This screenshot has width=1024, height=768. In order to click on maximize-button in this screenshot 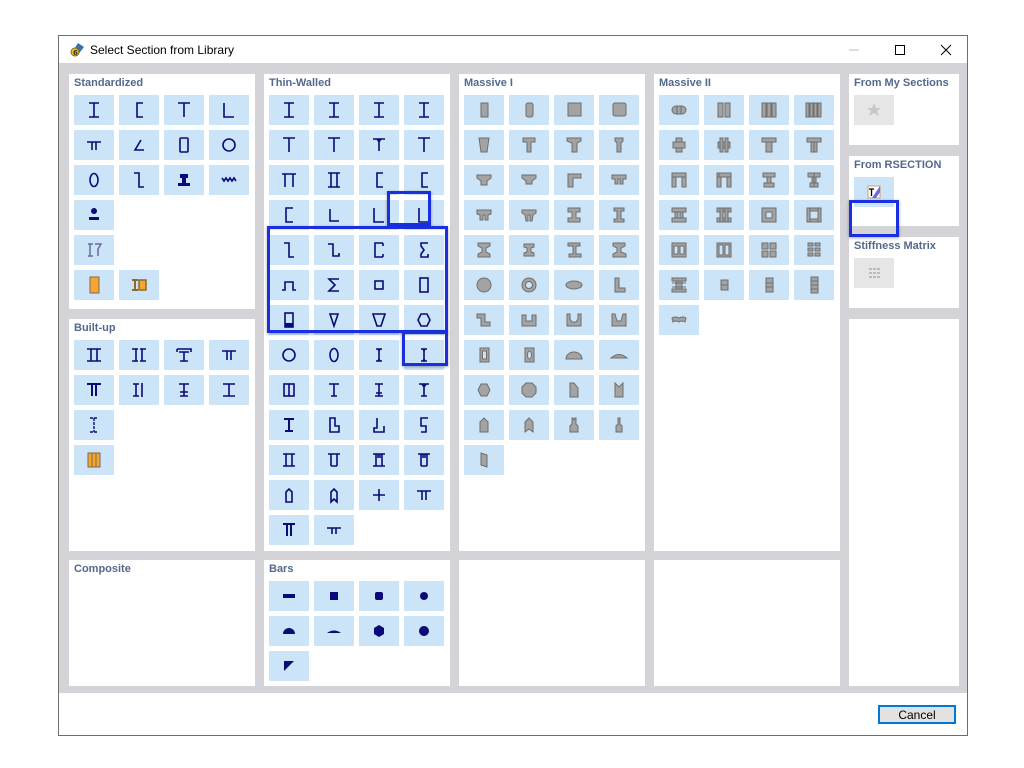, I will do `click(900, 49)`.